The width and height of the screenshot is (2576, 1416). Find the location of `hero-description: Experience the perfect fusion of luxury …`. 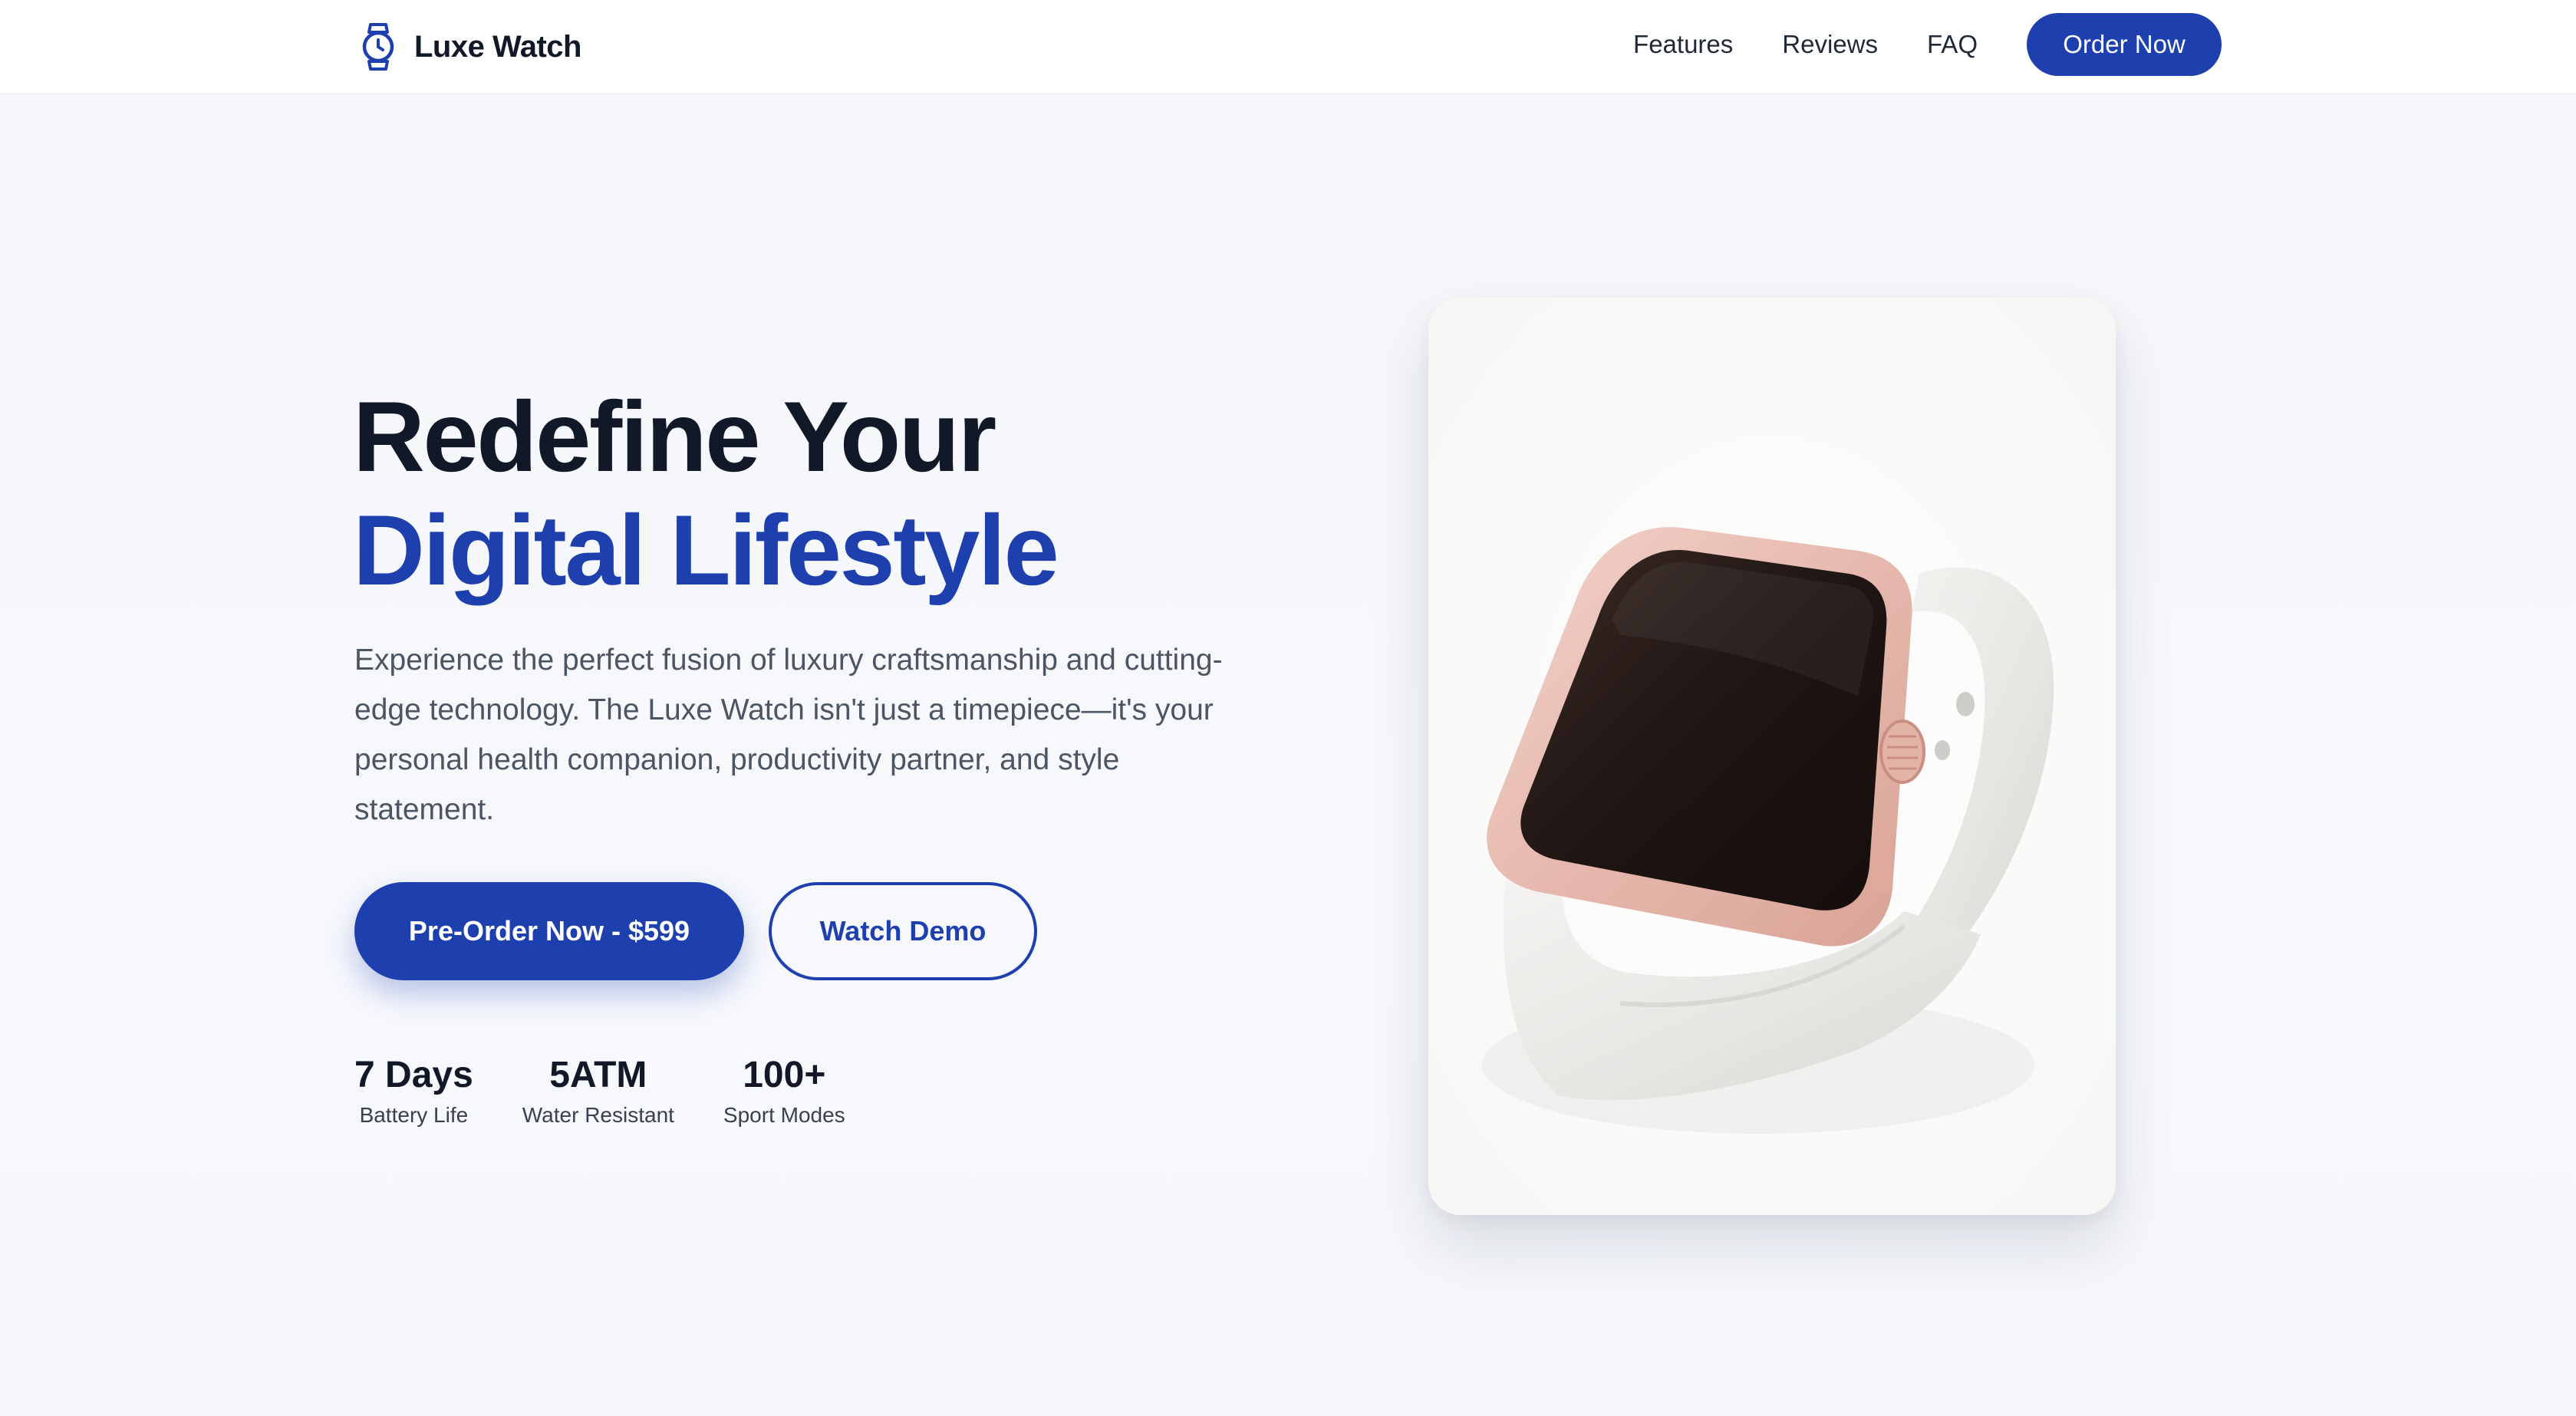

hero-description: Experience the perfect fusion of luxury … is located at coordinates (788, 735).